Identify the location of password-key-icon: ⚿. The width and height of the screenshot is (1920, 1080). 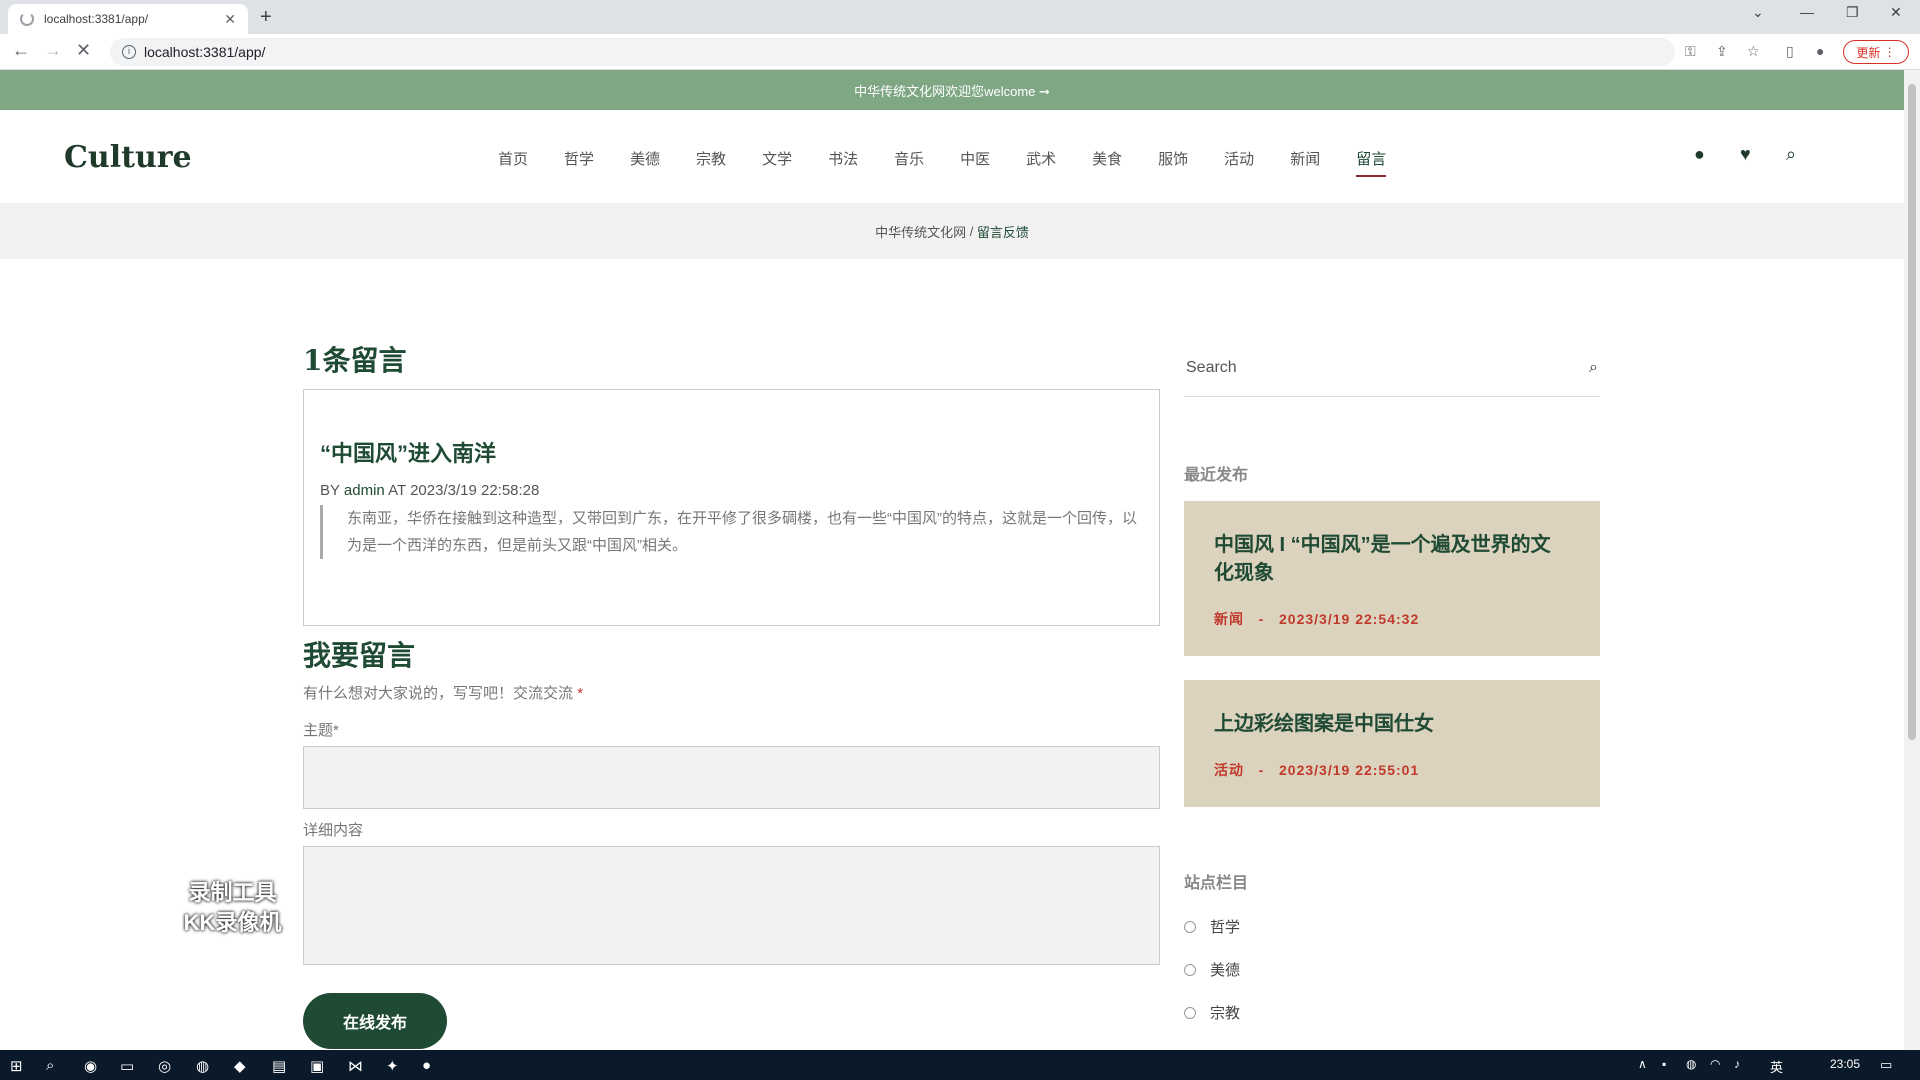
(1690, 51).